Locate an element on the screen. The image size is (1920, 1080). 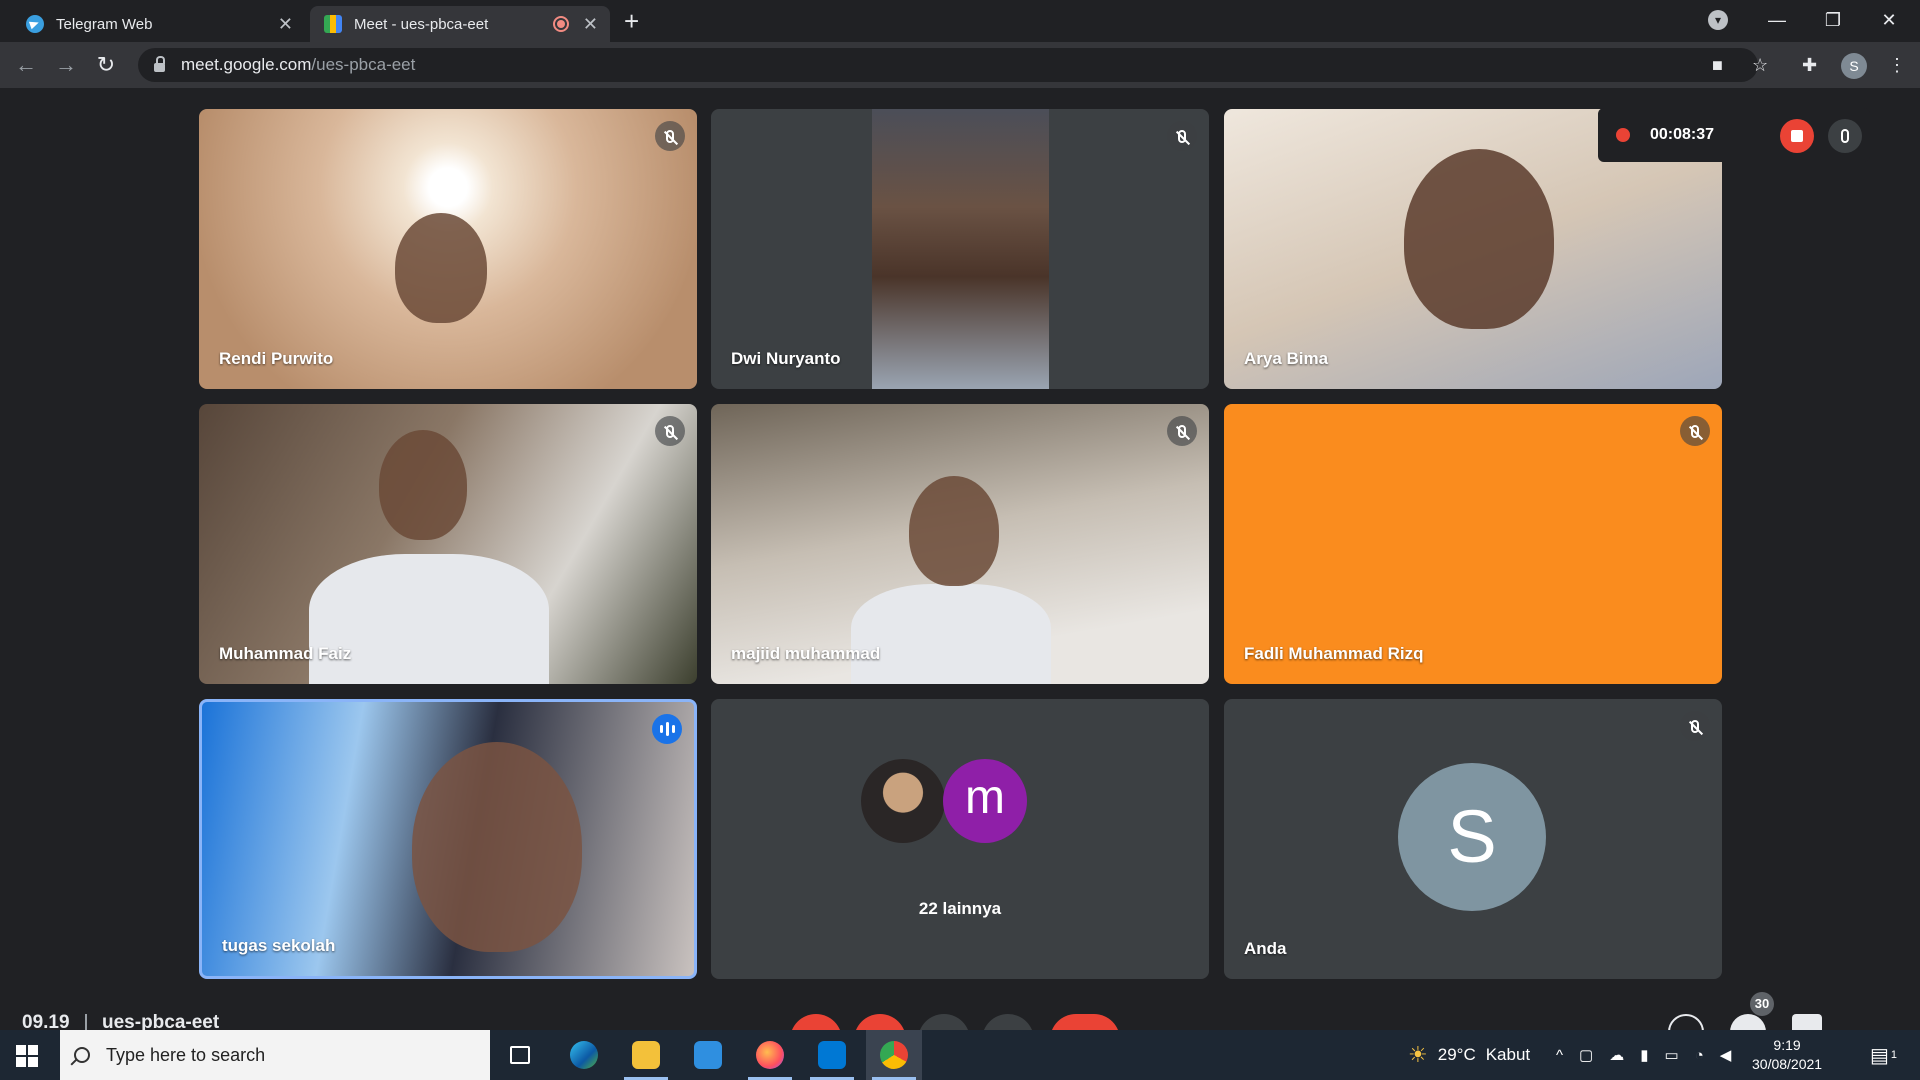
participant-tile-active-speaker: tugas sekolah is located at coordinates (448, 839).